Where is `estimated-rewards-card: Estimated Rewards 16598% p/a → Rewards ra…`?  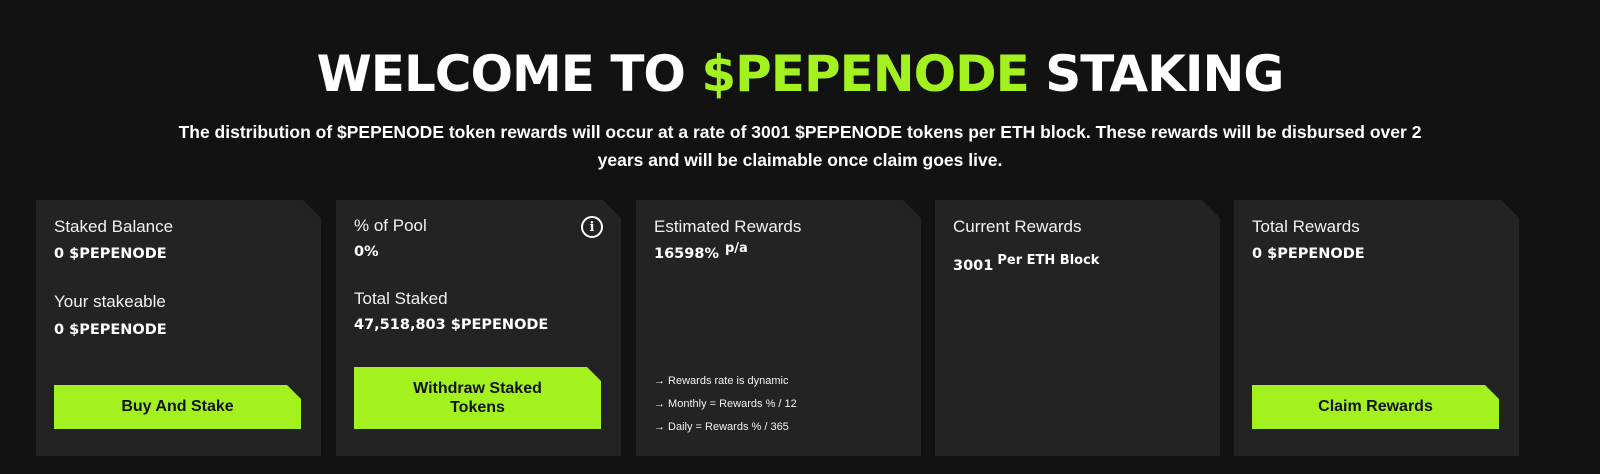 estimated-rewards-card: Estimated Rewards 16598% p/a → Rewards ra… is located at coordinates (778, 328).